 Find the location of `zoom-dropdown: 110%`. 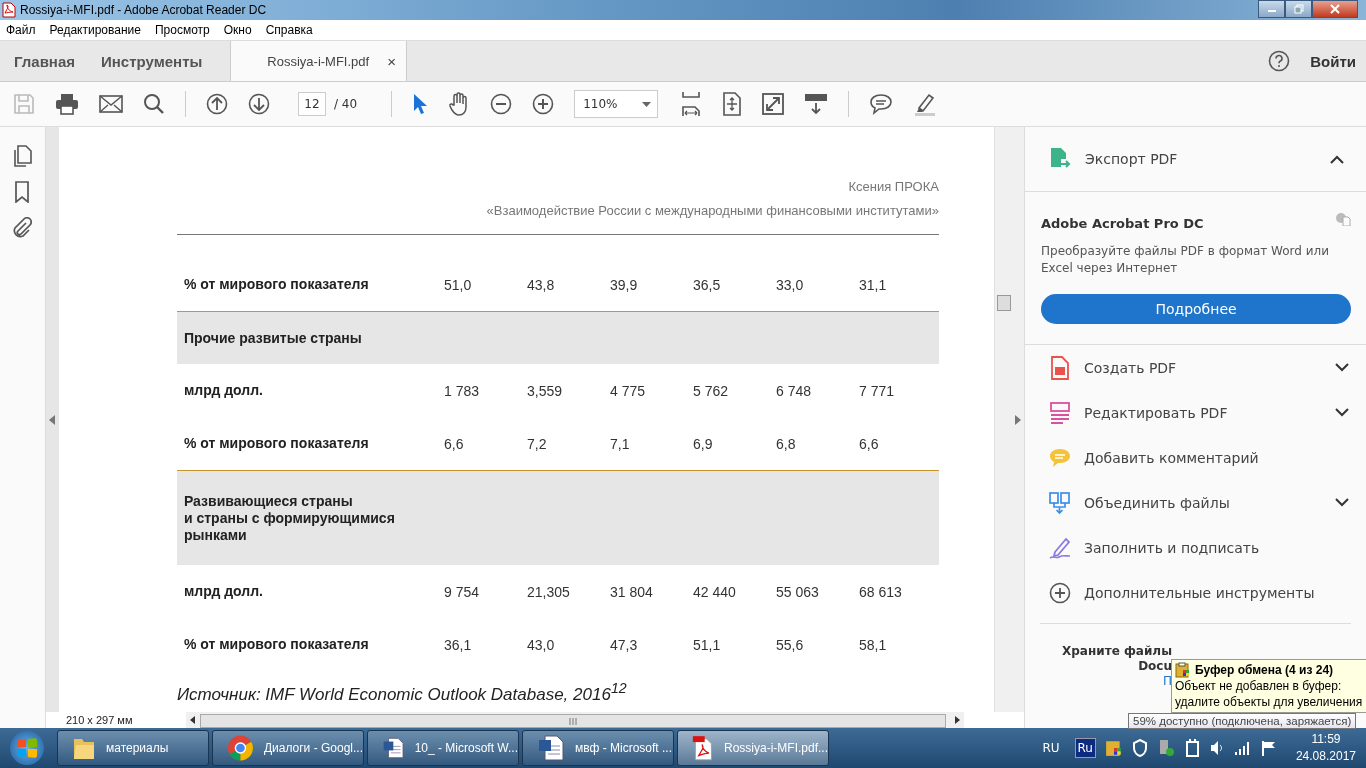

zoom-dropdown: 110% is located at coordinates (616, 104).